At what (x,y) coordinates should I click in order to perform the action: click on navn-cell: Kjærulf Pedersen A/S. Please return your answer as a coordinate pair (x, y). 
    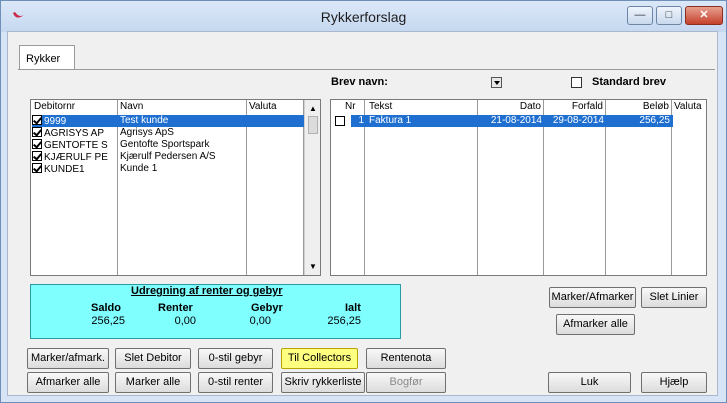
    Looking at the image, I should click on (168, 156).